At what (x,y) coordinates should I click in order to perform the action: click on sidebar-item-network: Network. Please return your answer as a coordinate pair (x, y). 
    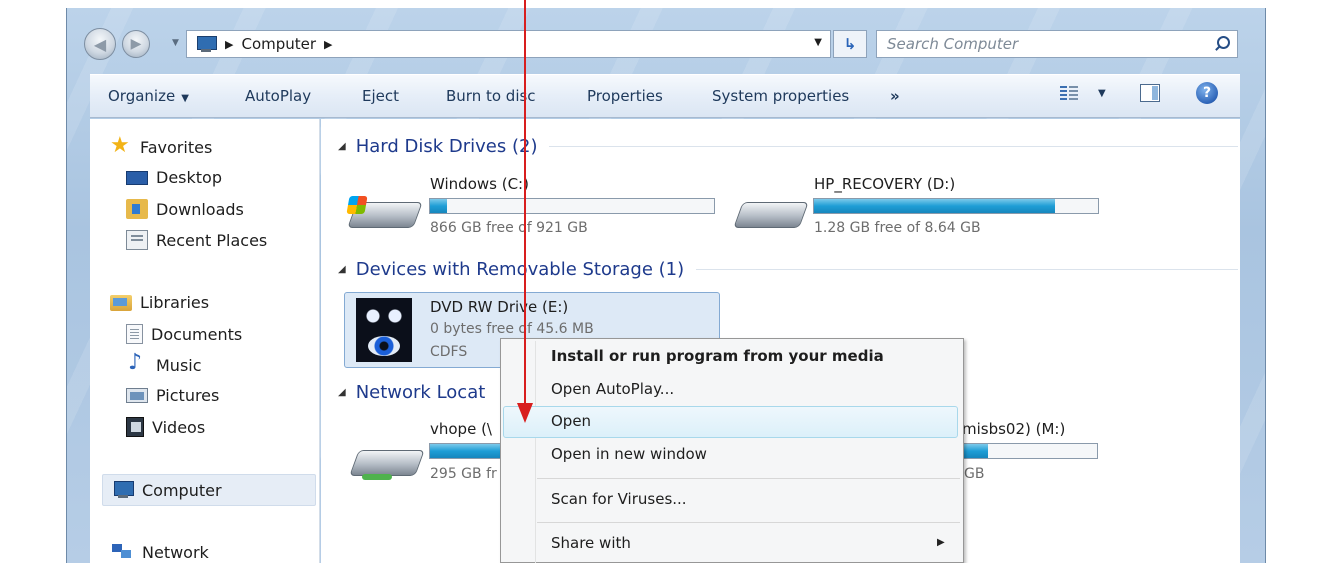
    Looking at the image, I should click on (160, 552).